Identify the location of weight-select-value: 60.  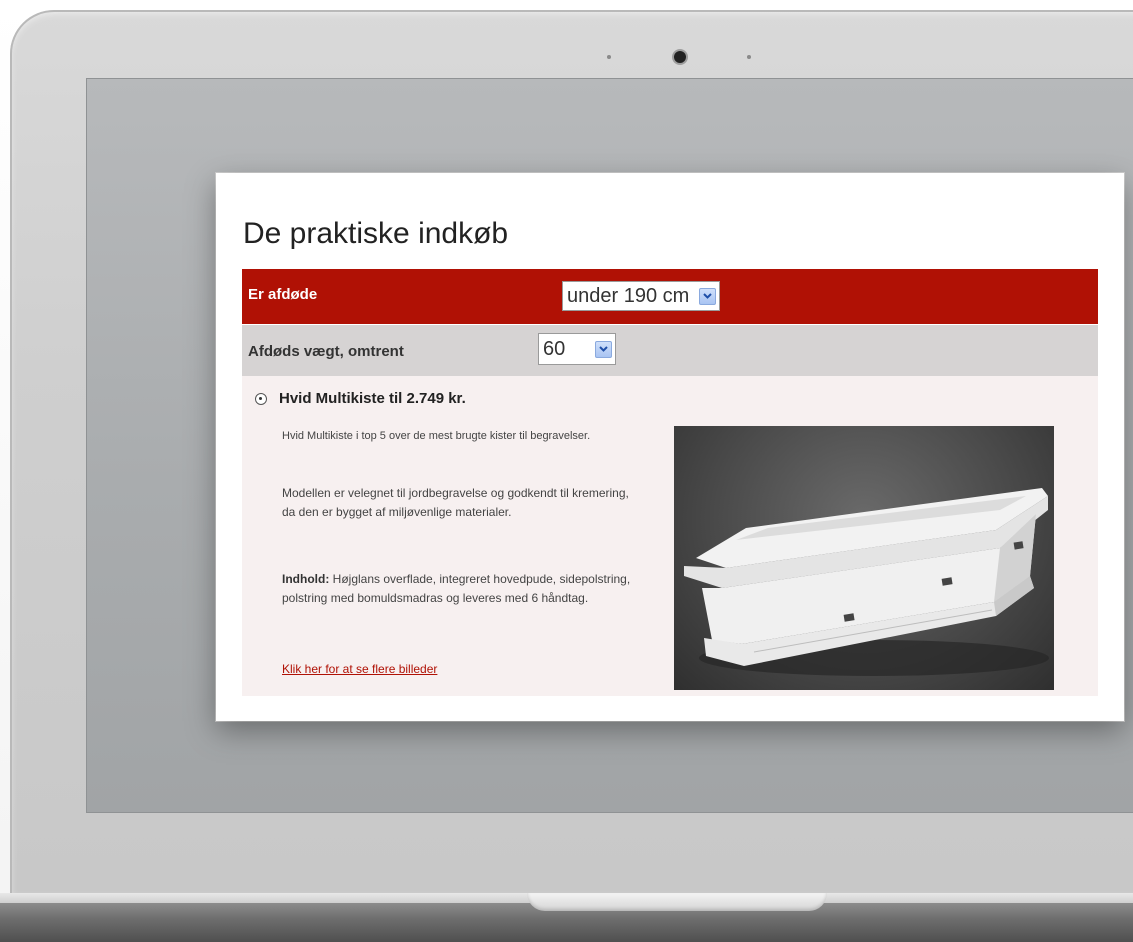
(554, 348).